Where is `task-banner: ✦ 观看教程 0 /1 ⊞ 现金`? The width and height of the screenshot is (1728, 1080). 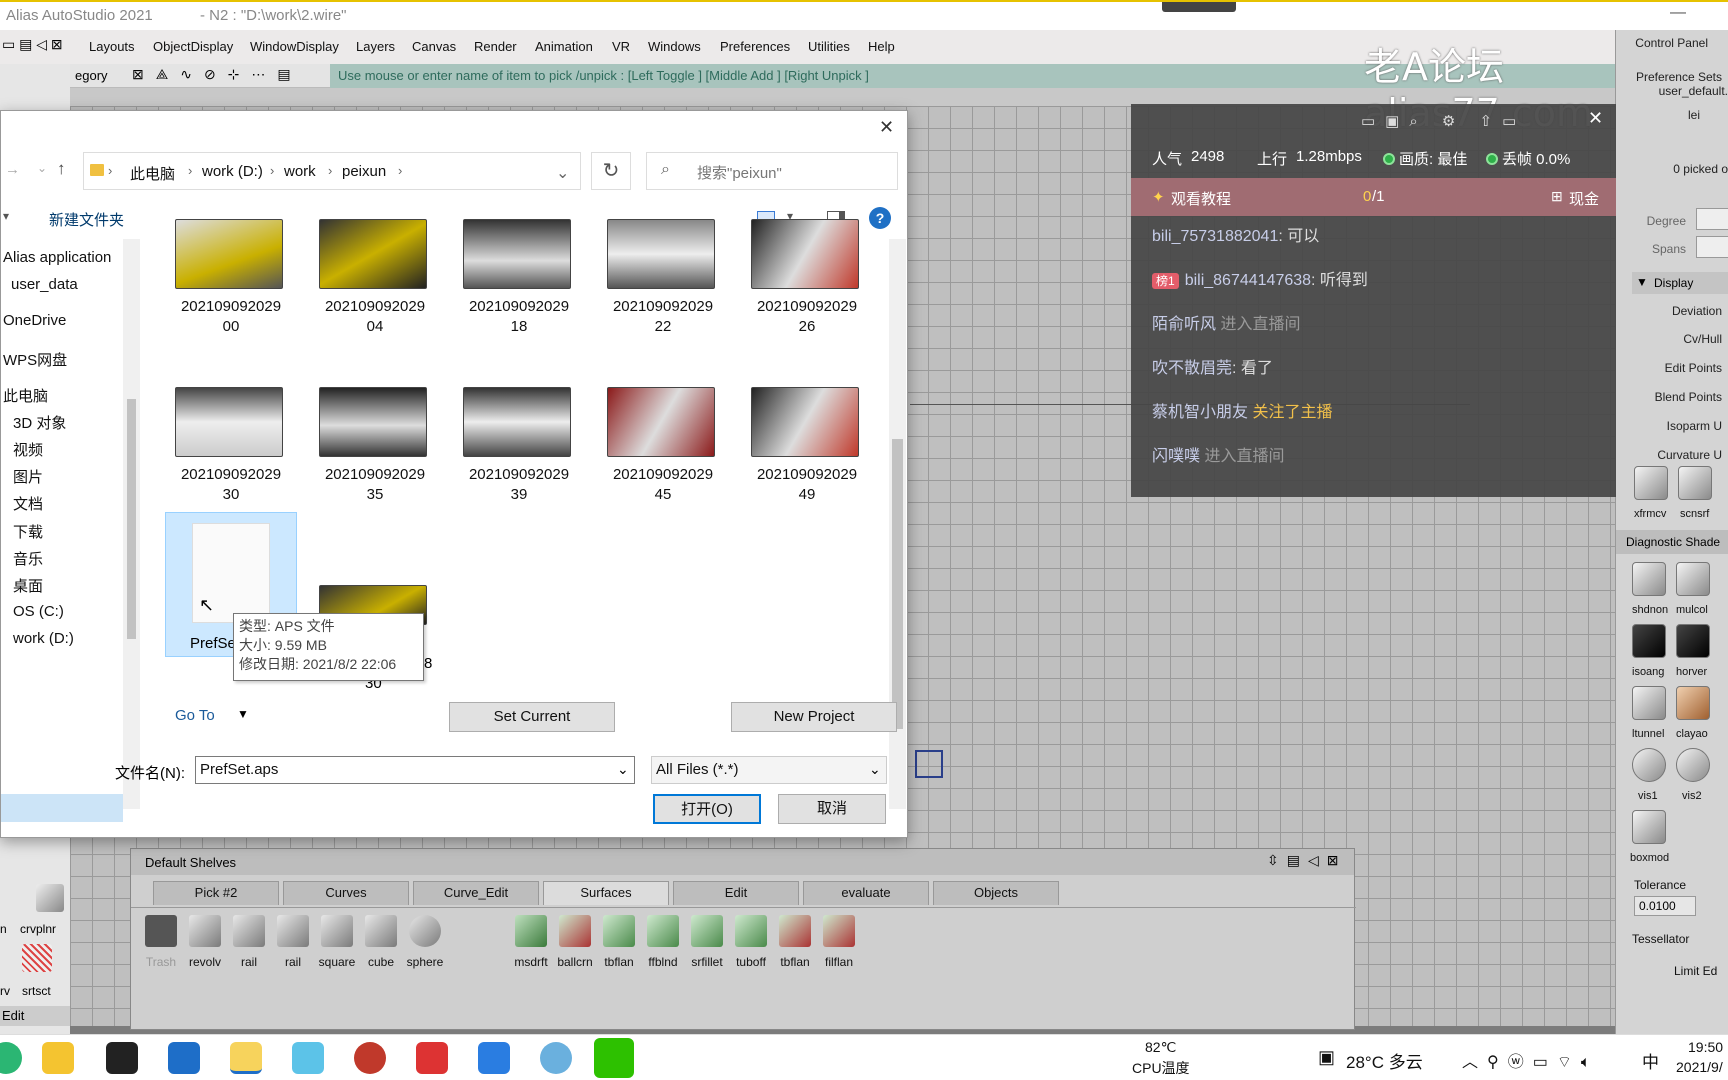 task-banner: ✦ 观看教程 0 /1 ⊞ 现金 is located at coordinates (1373, 197).